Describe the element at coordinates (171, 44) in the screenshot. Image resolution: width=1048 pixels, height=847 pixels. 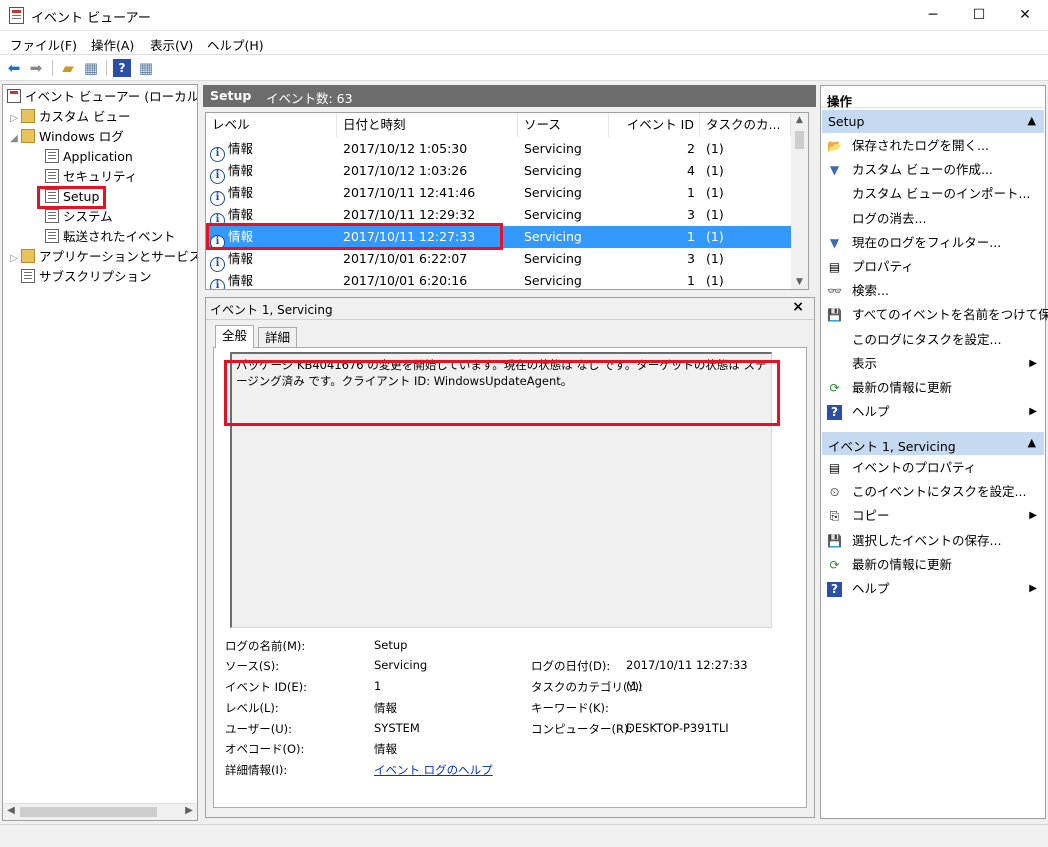
I see `menu-view: 表示(V)` at that location.